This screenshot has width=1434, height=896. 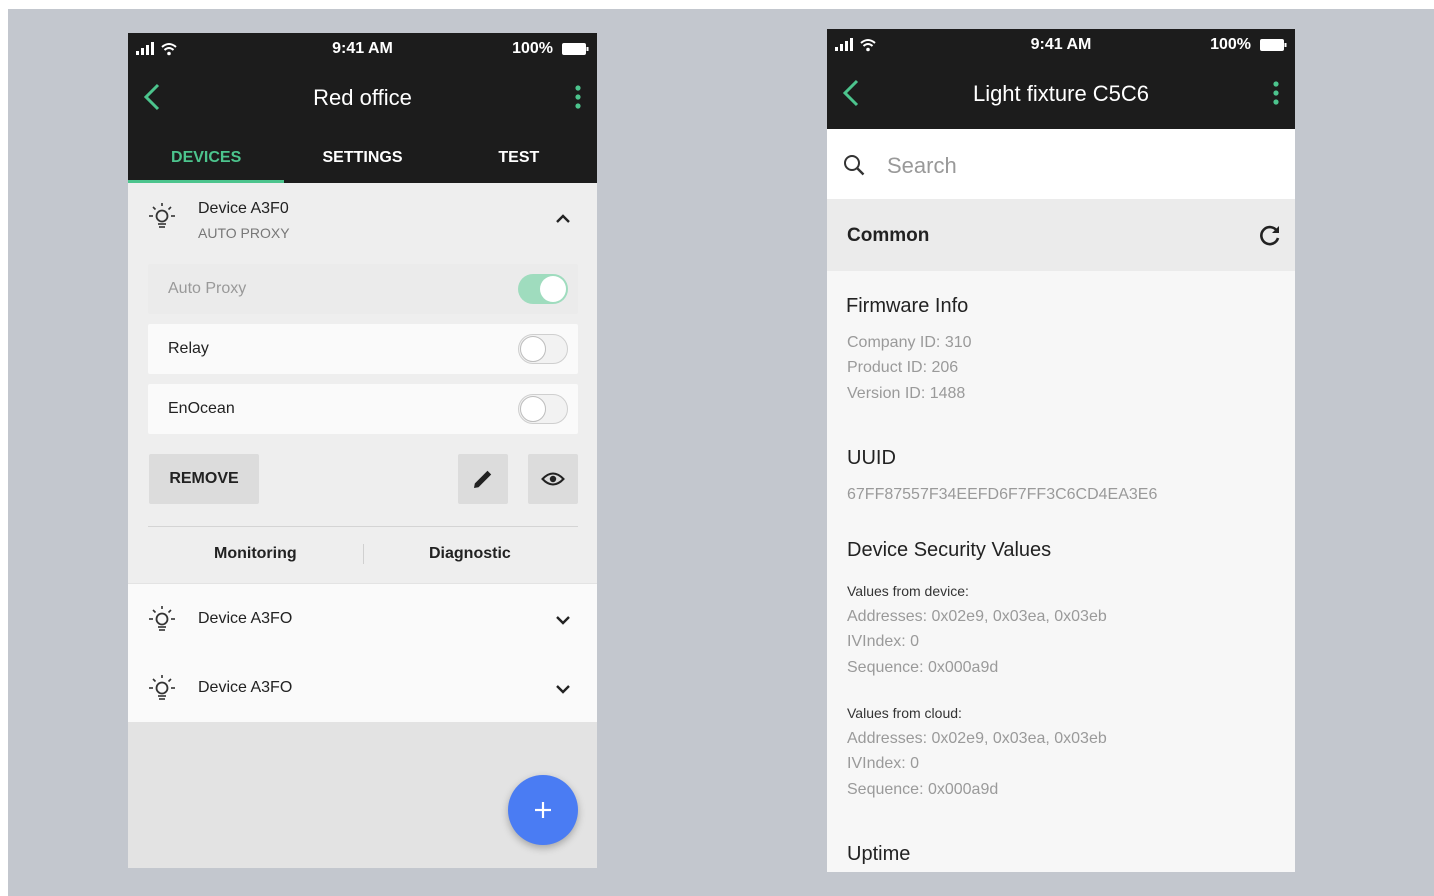 What do you see at coordinates (1077, 166) in the screenshot?
I see `search-input` at bounding box center [1077, 166].